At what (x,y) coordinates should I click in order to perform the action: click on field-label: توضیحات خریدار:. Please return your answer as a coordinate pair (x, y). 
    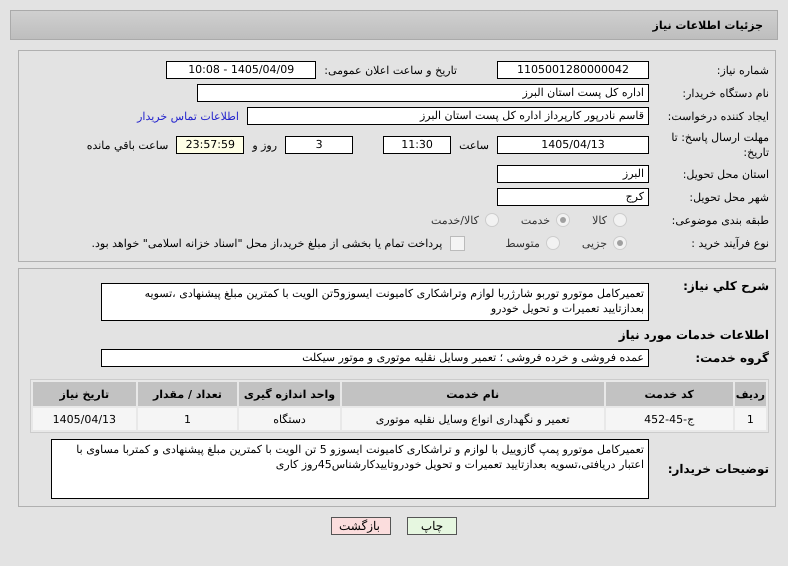
    Looking at the image, I should click on (718, 469).